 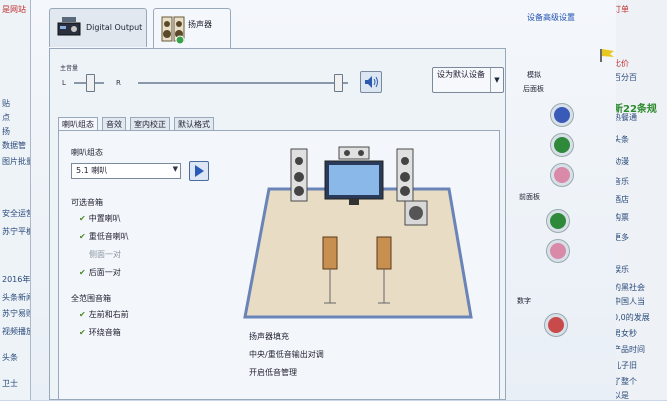 What do you see at coordinates (104, 332) in the screenshot?
I see `checkbox-label: 环绕音箱` at bounding box center [104, 332].